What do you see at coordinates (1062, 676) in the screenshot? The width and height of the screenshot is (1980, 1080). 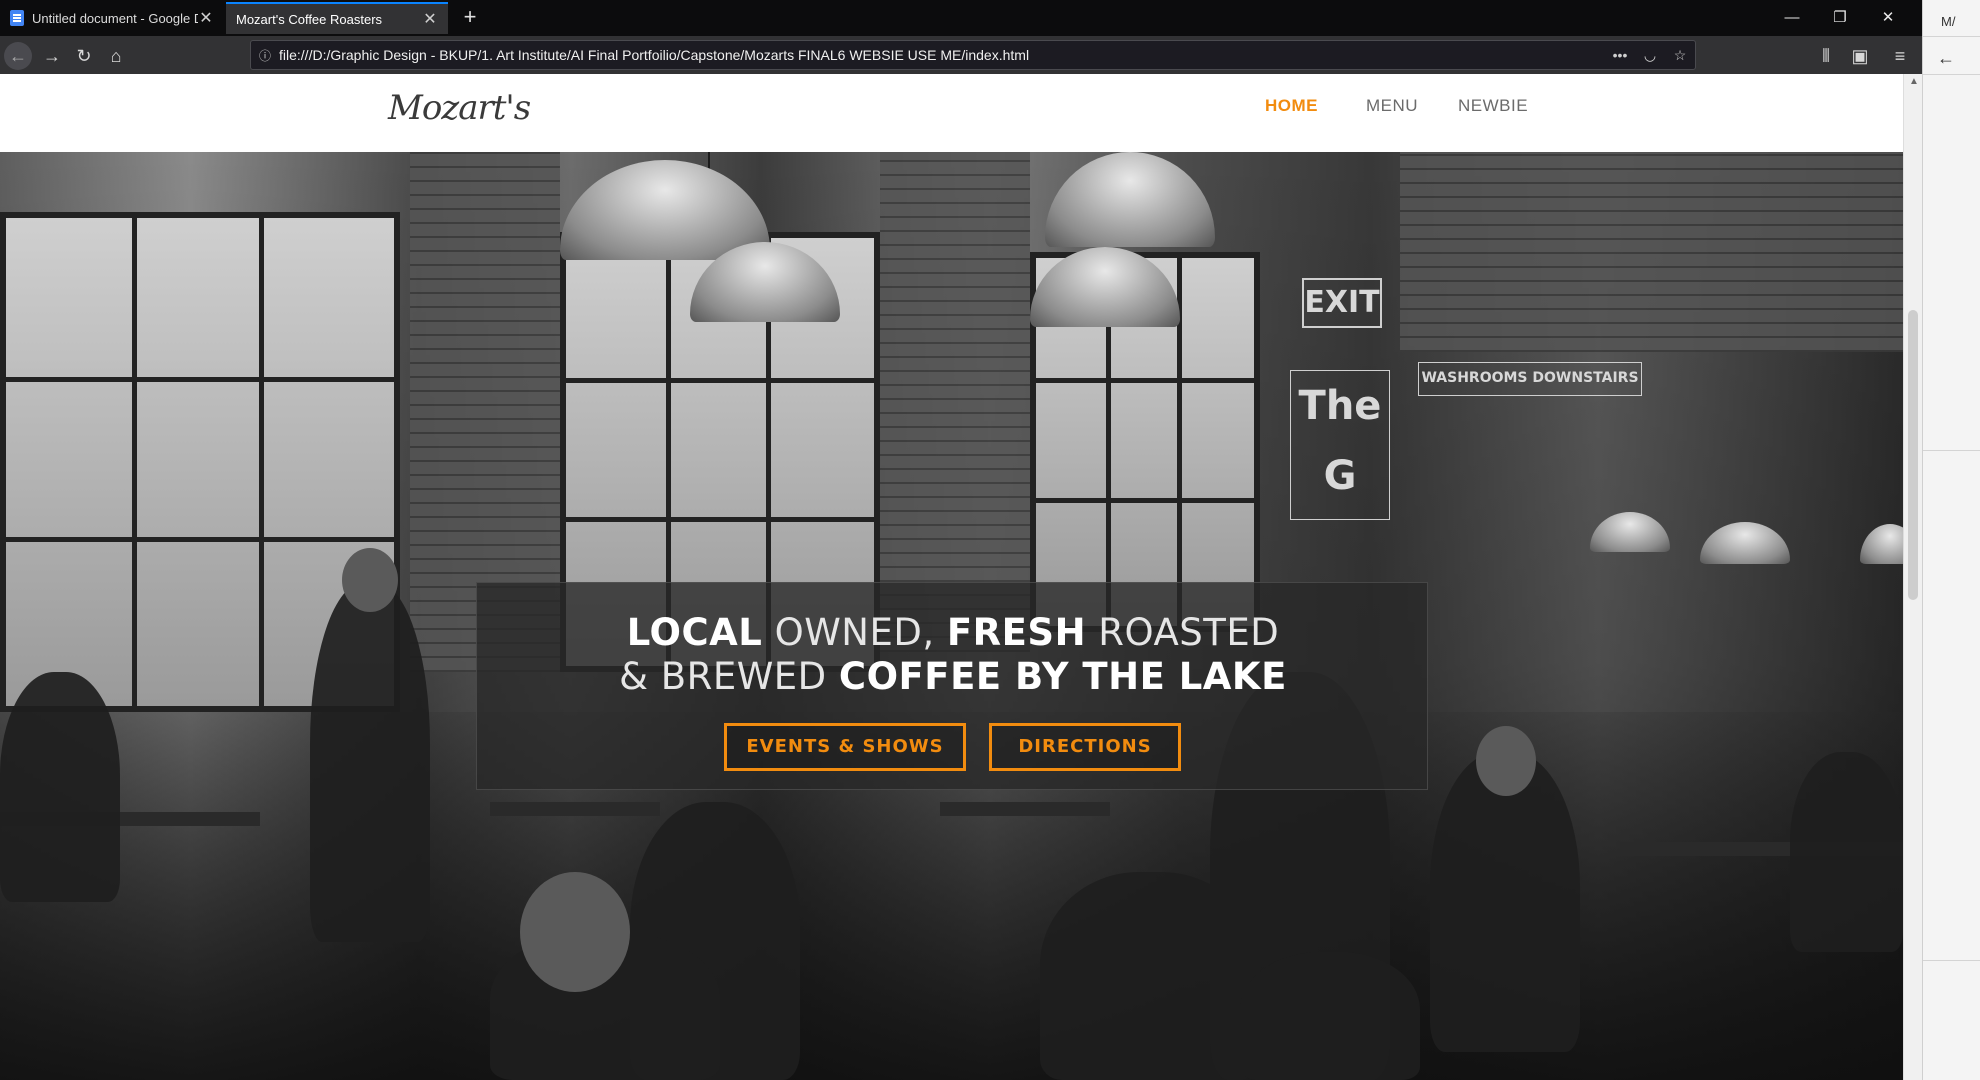 I see `headline-word: COFFEE BY THE LAKE` at bounding box center [1062, 676].